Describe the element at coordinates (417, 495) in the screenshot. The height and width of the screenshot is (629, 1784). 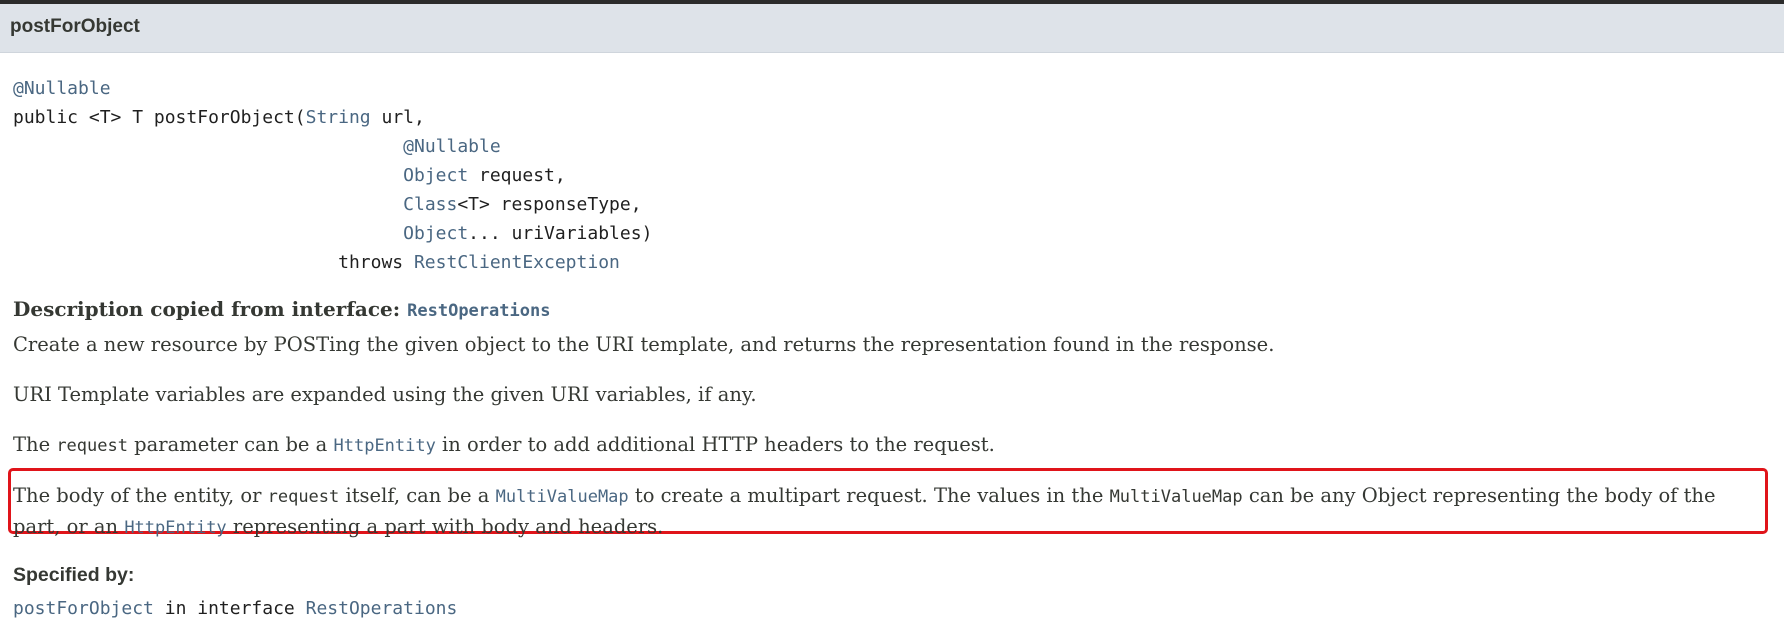
I see `p4-text-b: itself, can be a` at that location.